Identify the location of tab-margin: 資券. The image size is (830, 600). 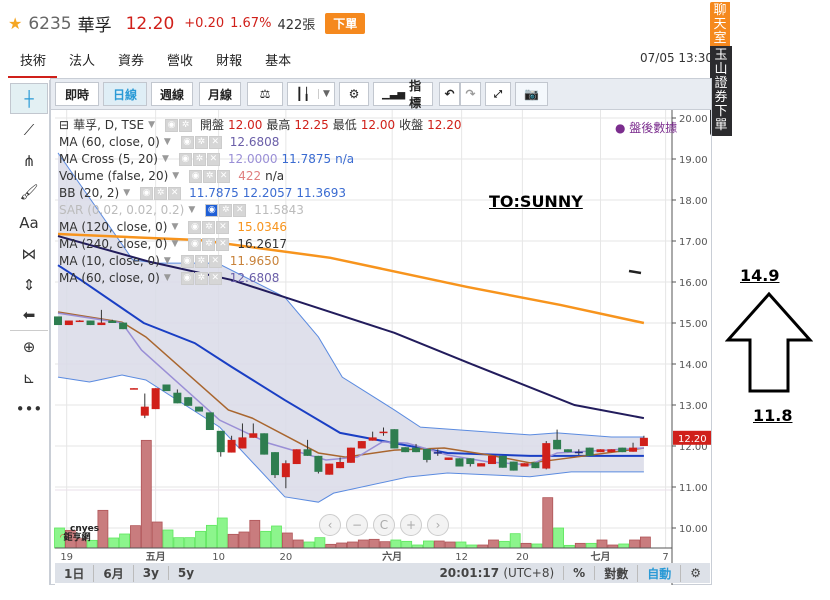
(130, 63).